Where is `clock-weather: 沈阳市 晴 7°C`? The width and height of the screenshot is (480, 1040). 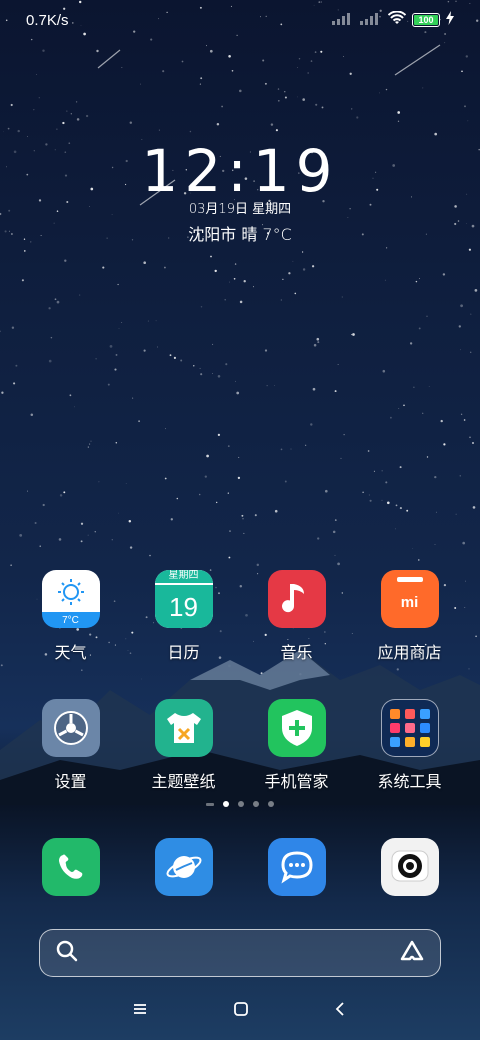 clock-weather: 沈阳市 晴 7°C is located at coordinates (240, 234).